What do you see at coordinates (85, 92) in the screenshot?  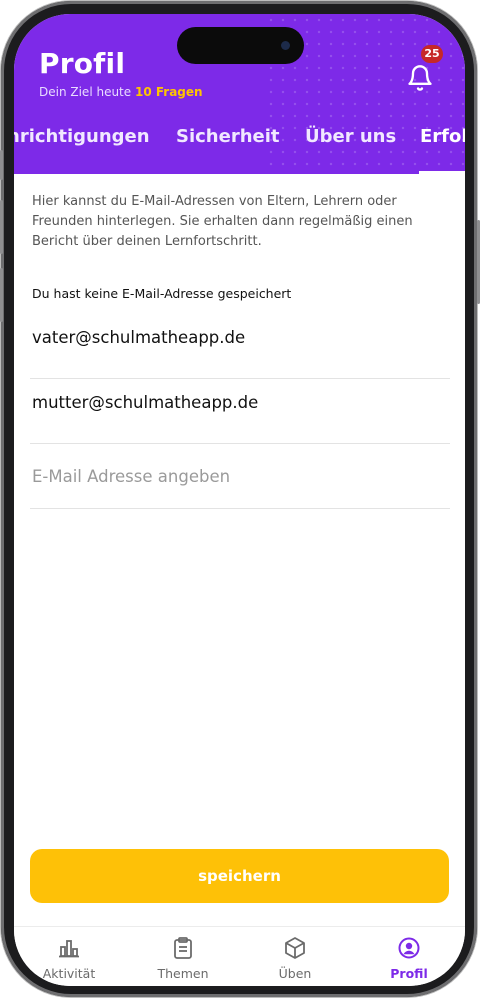 I see `daily-goal-label: Dein Ziel heute` at bounding box center [85, 92].